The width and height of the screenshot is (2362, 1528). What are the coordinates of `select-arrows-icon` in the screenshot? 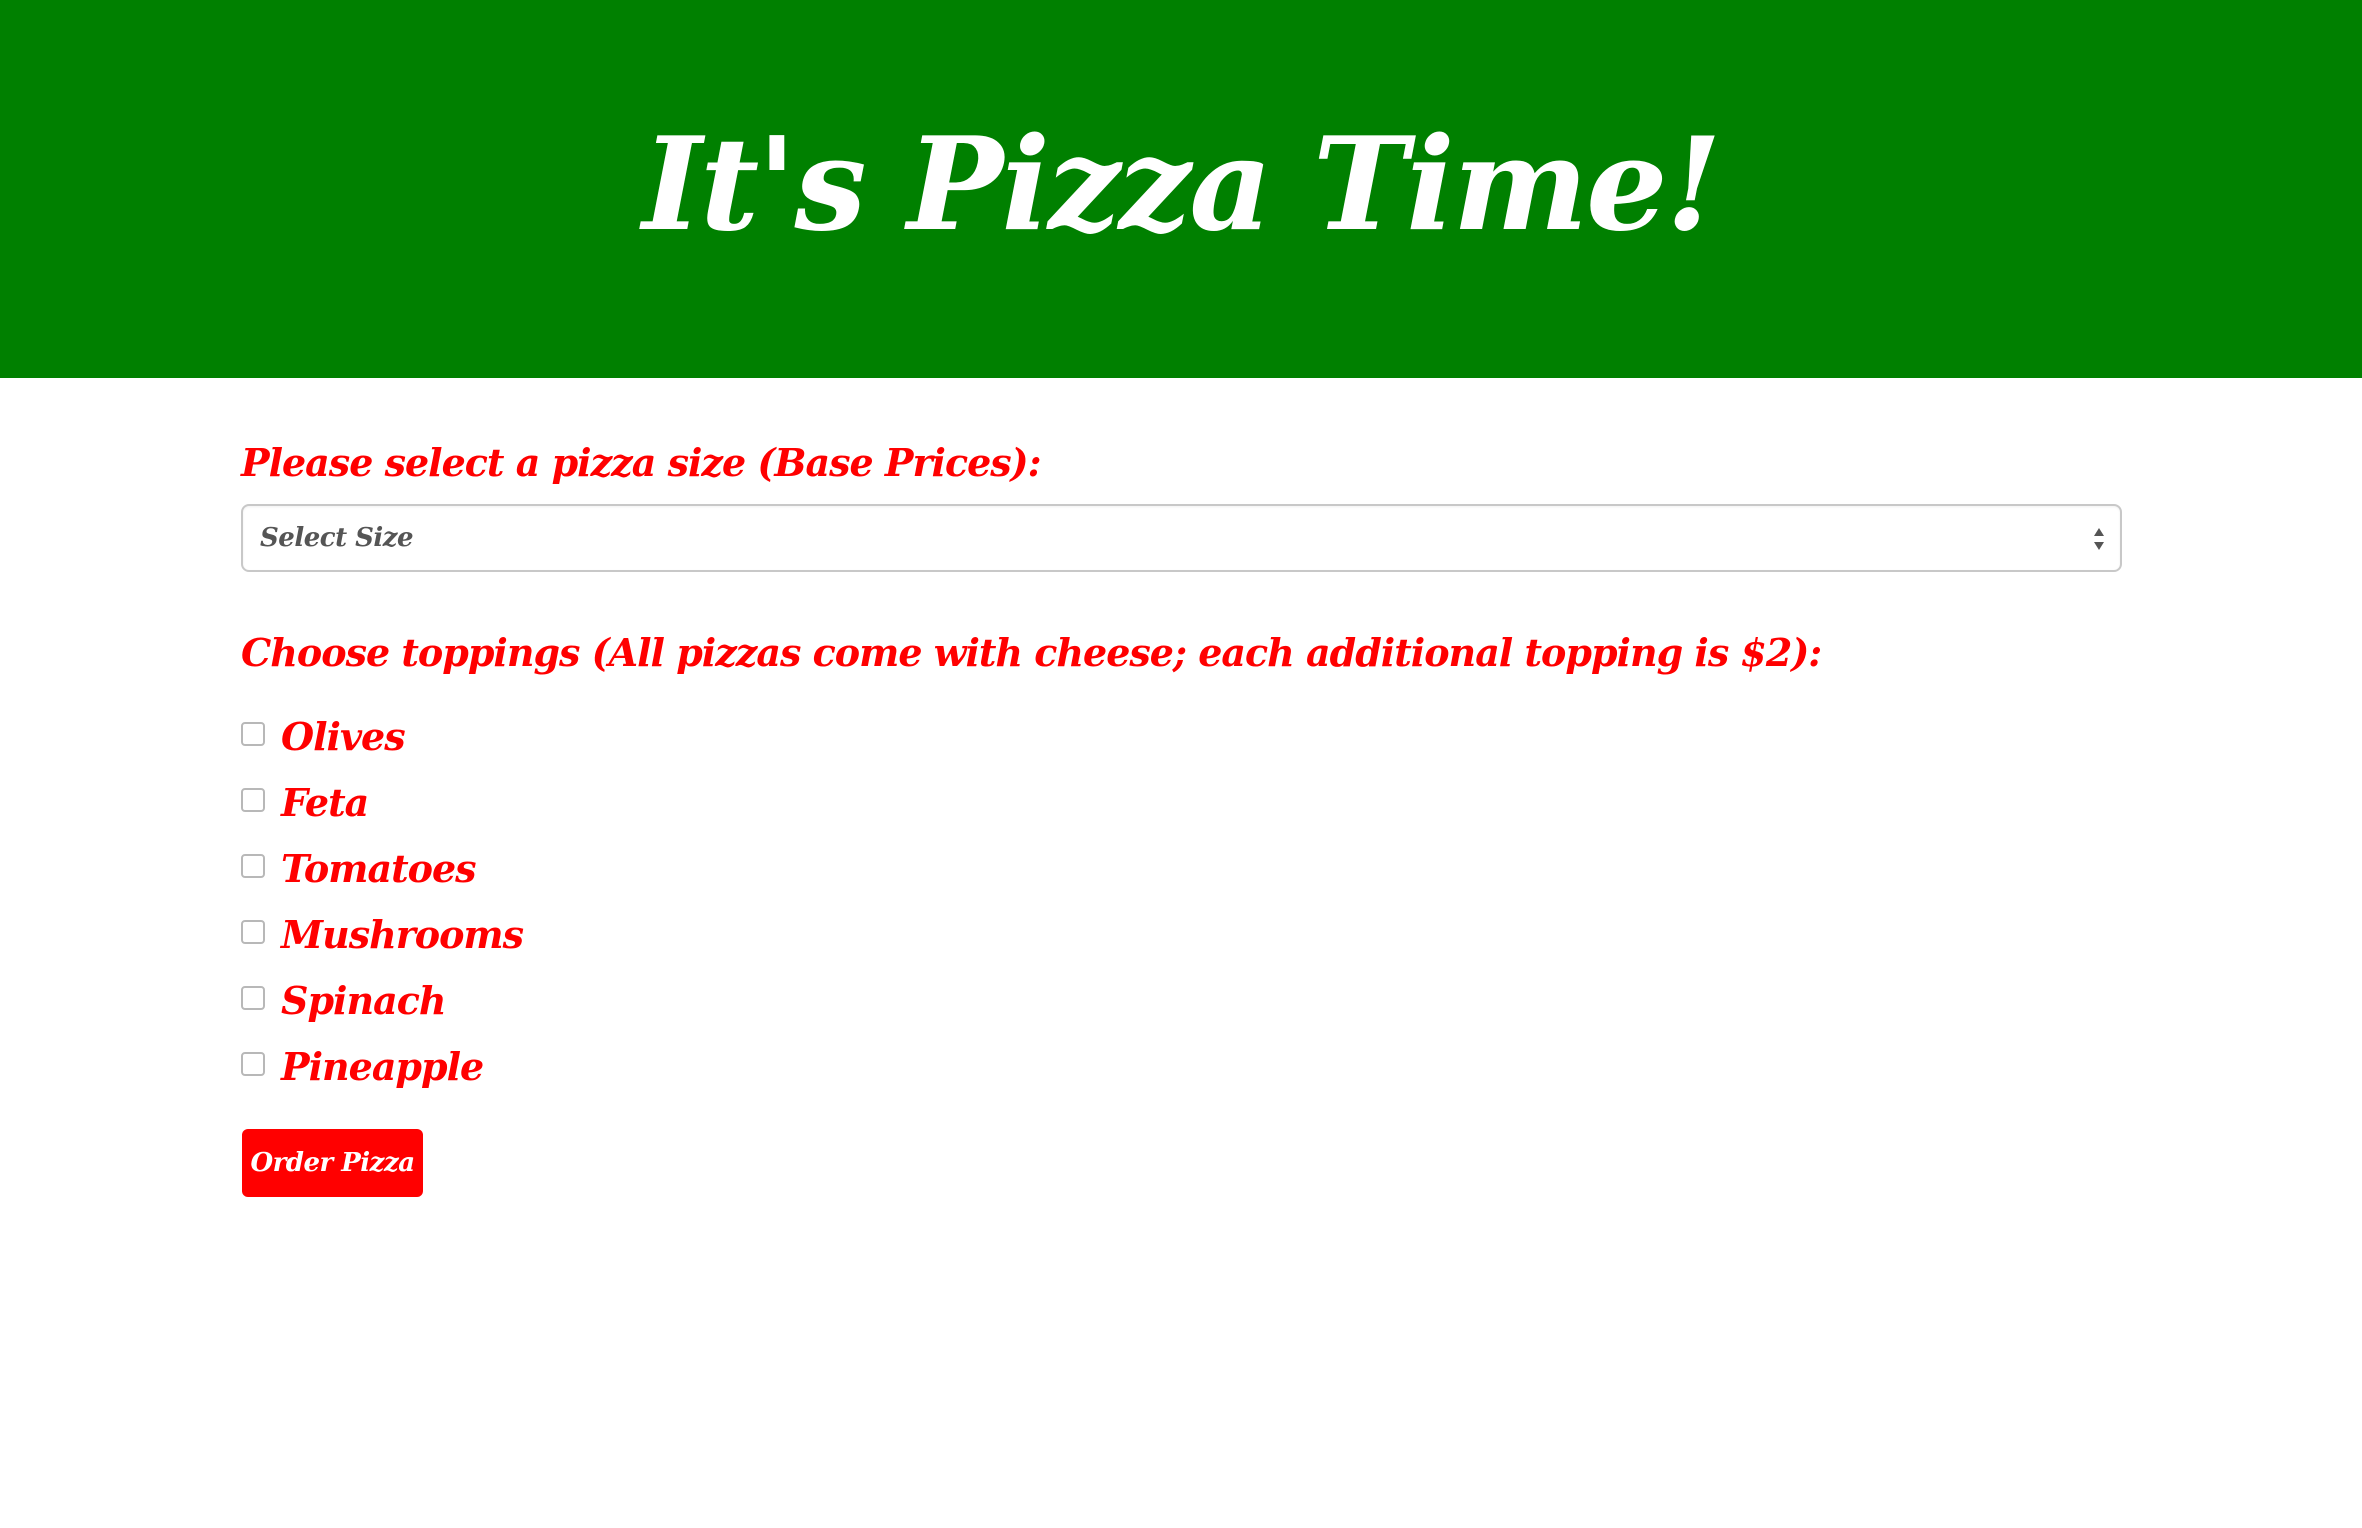 It's located at (2099, 539).